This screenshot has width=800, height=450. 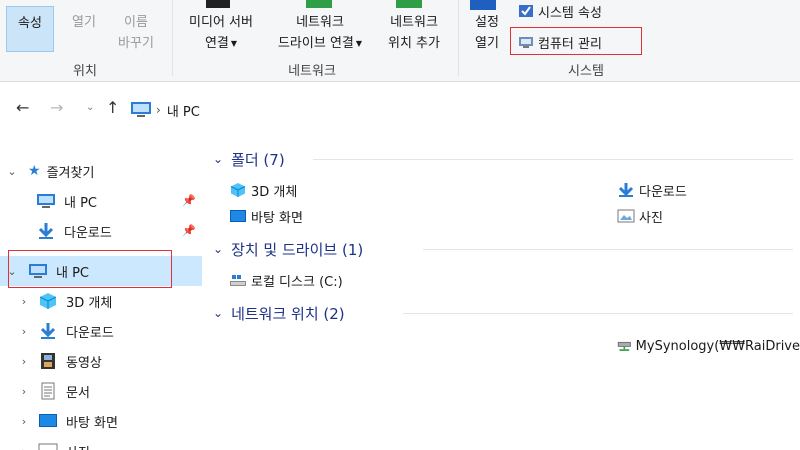 I want to click on recent-locations-chevron-icon: ⌄, so click(x=90, y=107).